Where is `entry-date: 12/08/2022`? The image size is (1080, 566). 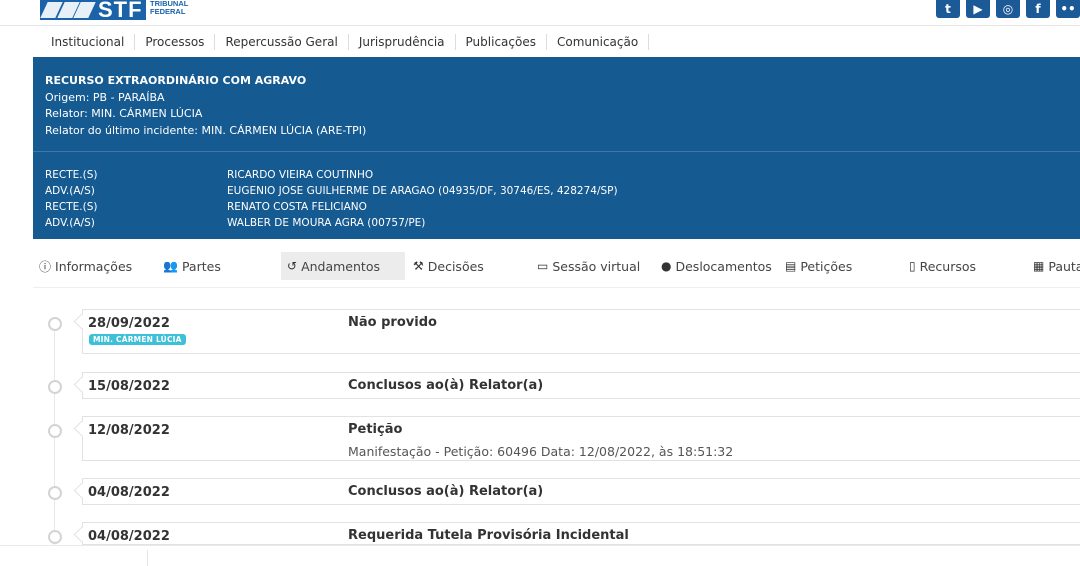 entry-date: 12/08/2022 is located at coordinates (129, 430).